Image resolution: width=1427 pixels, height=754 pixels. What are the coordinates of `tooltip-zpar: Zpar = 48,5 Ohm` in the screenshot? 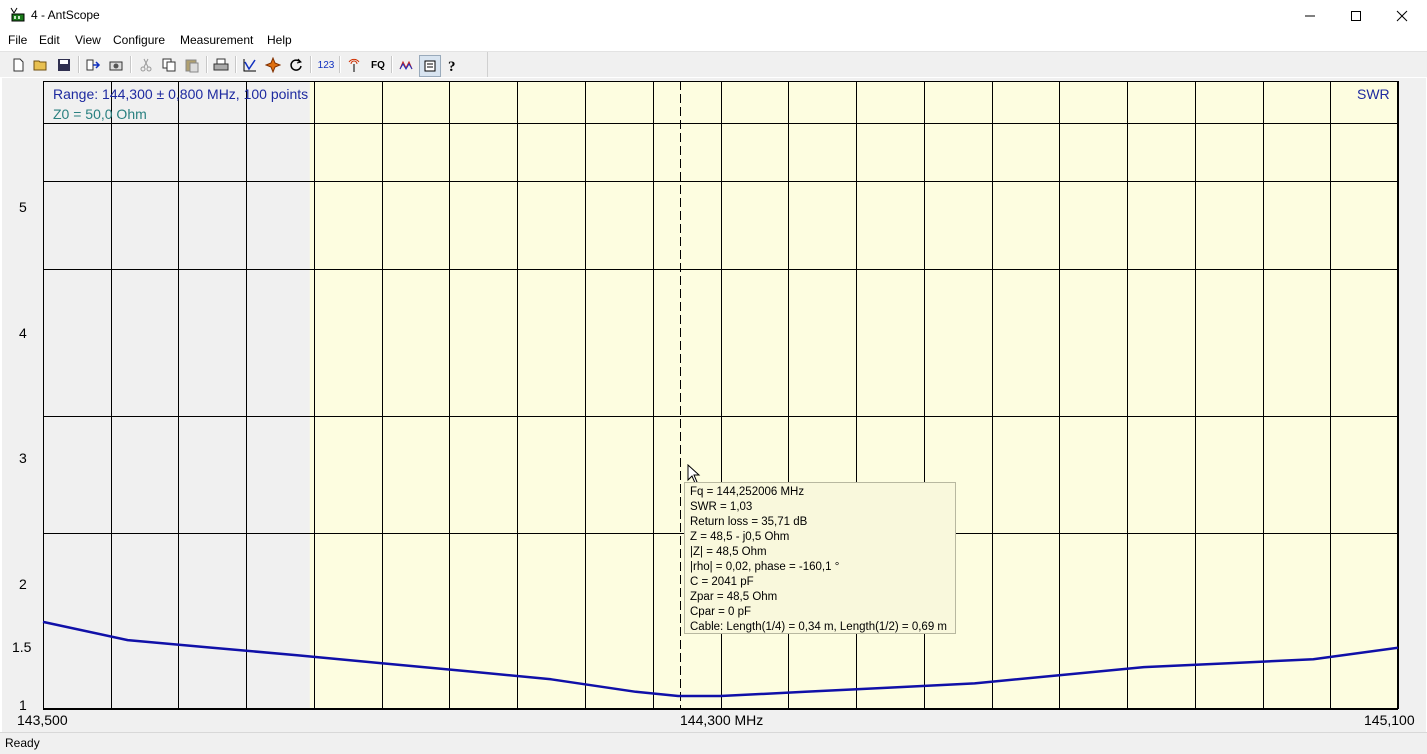 It's located at (734, 597).